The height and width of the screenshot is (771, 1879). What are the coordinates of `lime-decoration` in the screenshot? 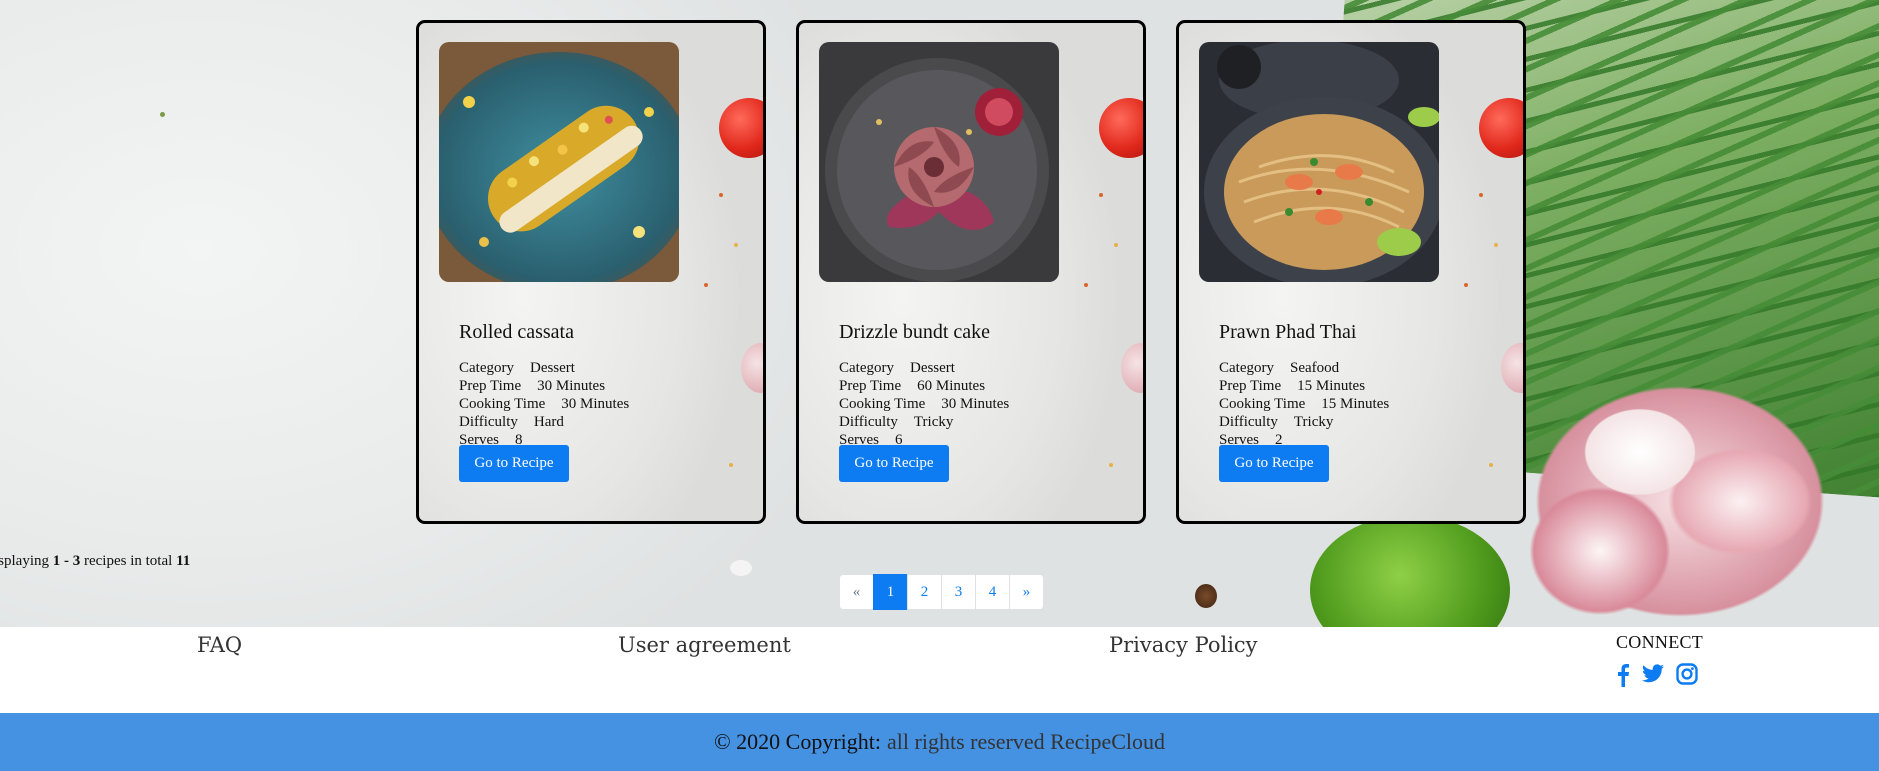 It's located at (1410, 571).